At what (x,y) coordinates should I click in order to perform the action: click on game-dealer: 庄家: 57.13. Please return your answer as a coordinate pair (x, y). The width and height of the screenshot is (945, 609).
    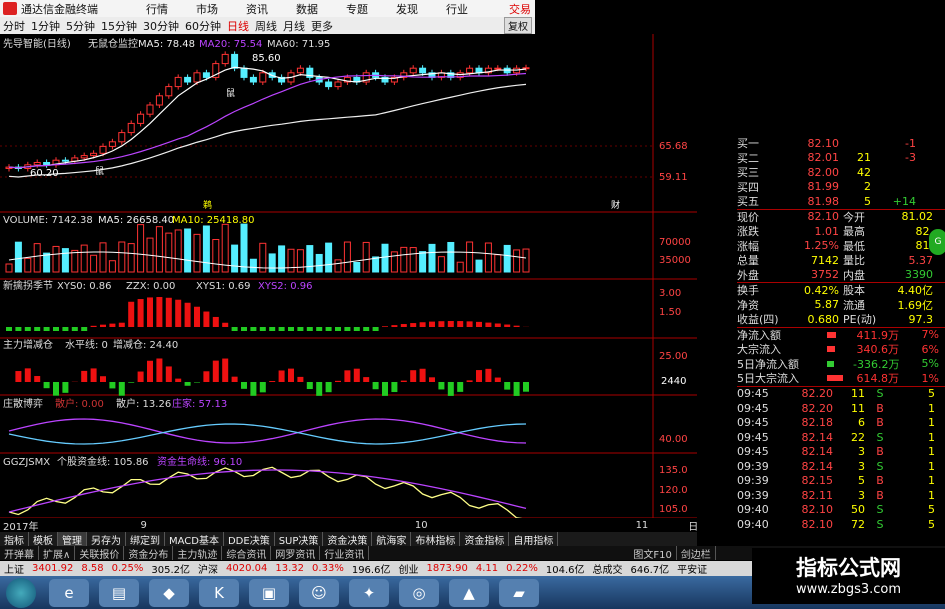
    Looking at the image, I should click on (199, 403).